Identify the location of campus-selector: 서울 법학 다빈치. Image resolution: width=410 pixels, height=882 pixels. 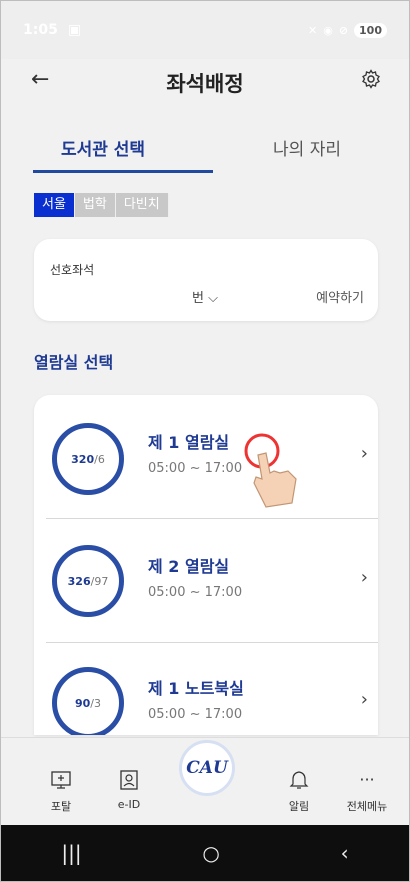
(101, 205).